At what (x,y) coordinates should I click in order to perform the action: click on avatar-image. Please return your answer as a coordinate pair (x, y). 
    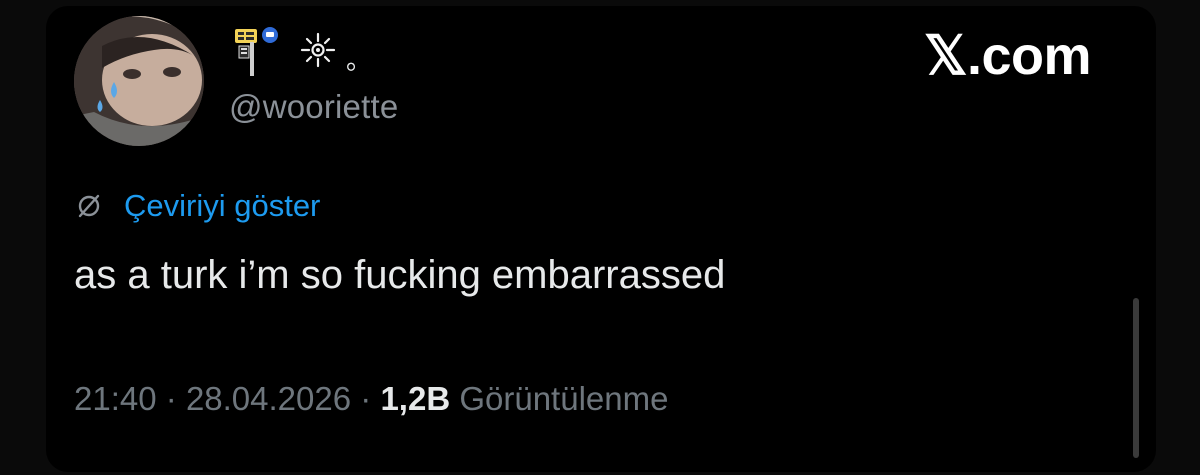
    Looking at the image, I should click on (139, 81).